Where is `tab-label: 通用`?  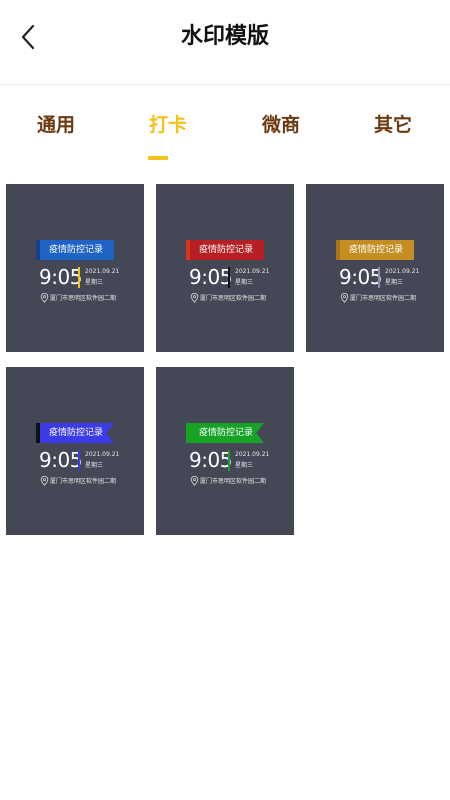
tab-label: 通用 is located at coordinates (55, 125).